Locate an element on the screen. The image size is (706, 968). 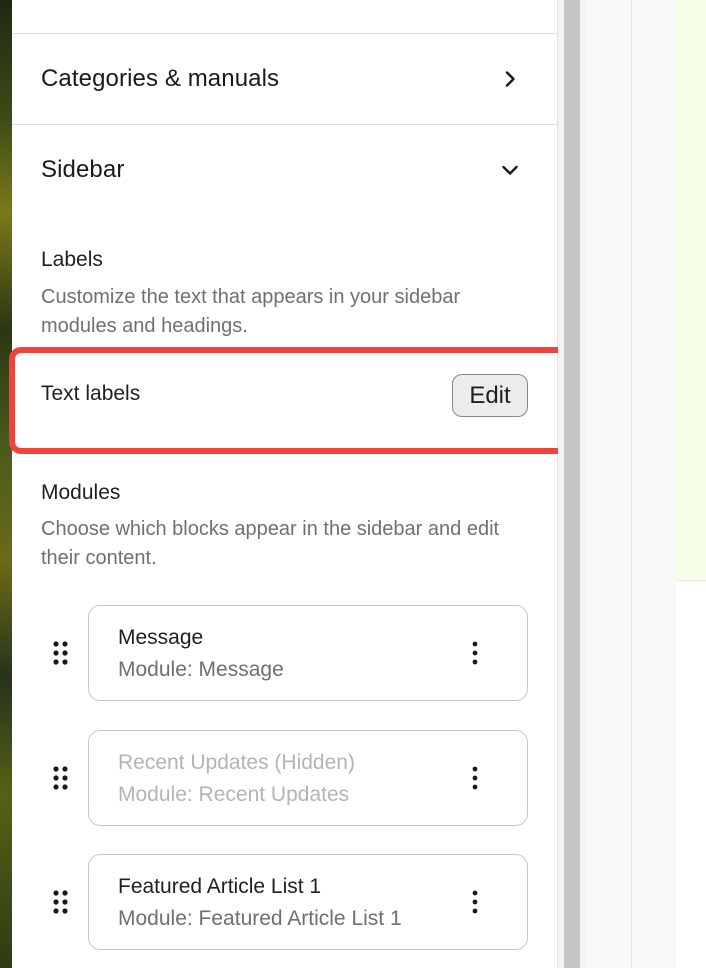
module-item: Recent Updates (Hidden) Module is located at coordinates (284, 778).